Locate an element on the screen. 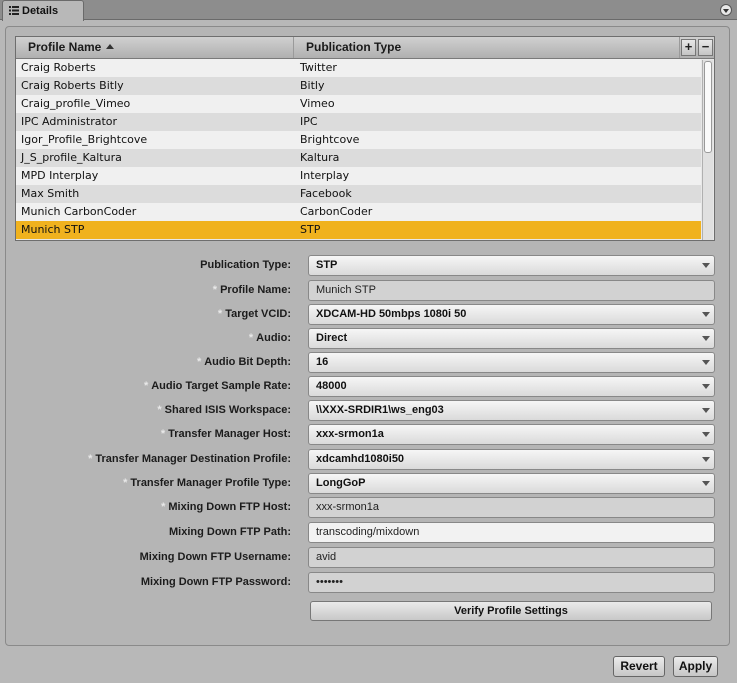 This screenshot has width=737, height=683. publication-type-cell: Twitter is located at coordinates (318, 67).